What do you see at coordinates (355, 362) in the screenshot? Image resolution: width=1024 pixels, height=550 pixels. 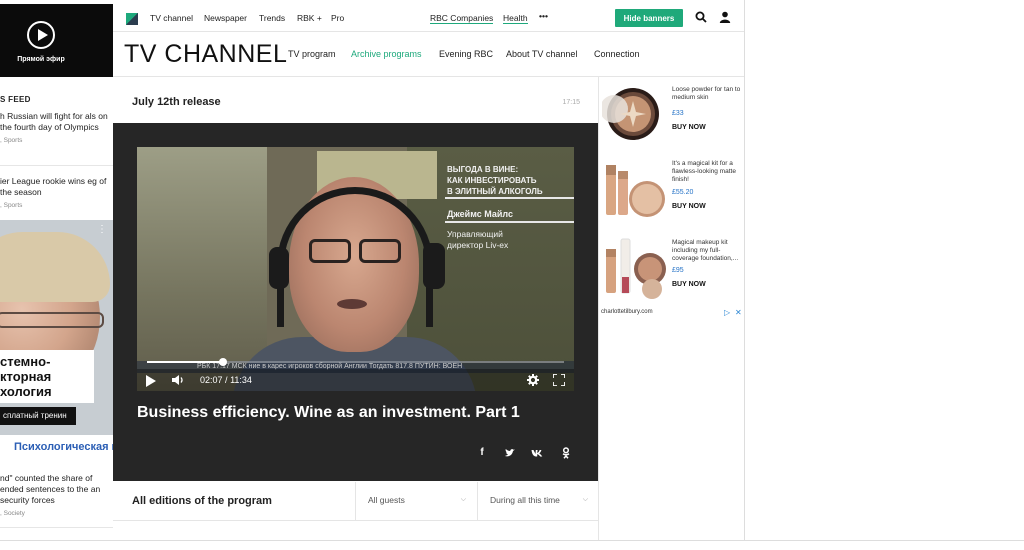 I see `video-progress-bar` at bounding box center [355, 362].